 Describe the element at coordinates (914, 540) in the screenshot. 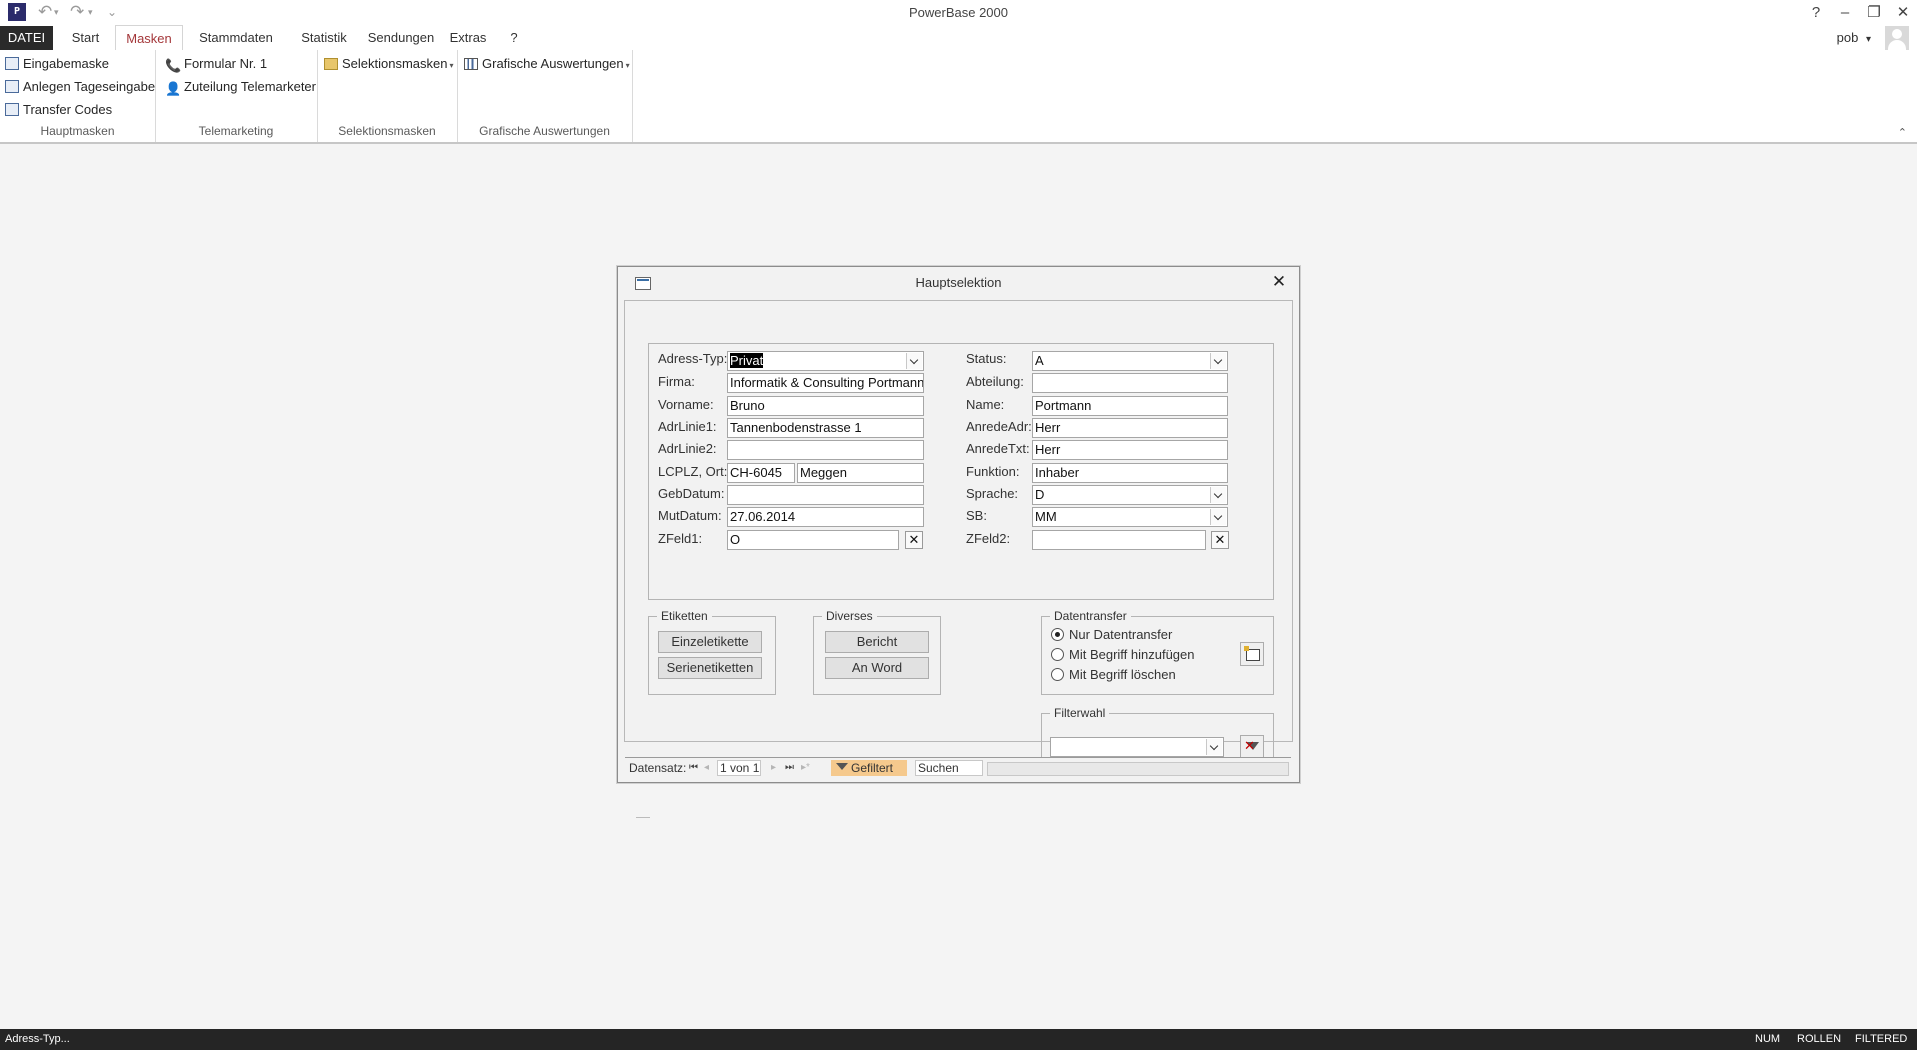

I see `clear-zfeld1-icon: ✕` at that location.